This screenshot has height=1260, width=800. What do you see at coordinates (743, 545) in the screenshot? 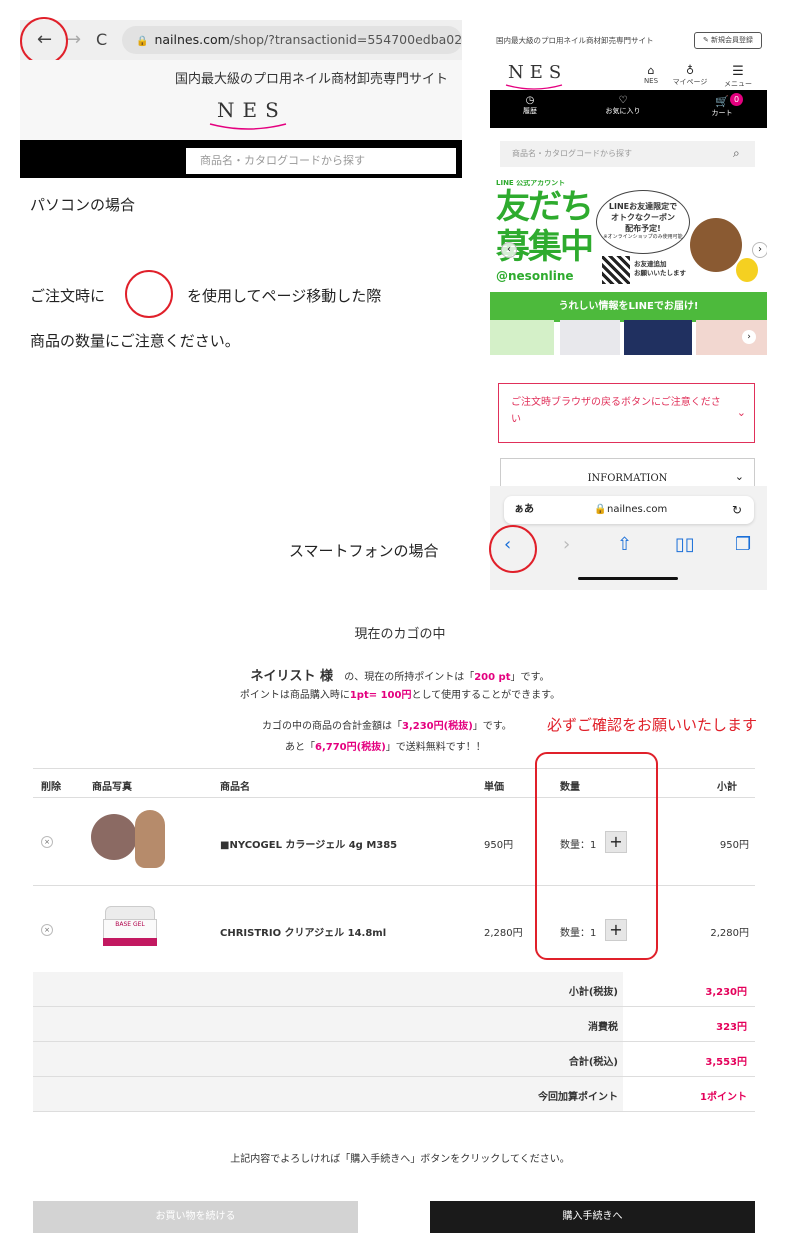
I see `tabs-icon: ❐` at bounding box center [743, 545].